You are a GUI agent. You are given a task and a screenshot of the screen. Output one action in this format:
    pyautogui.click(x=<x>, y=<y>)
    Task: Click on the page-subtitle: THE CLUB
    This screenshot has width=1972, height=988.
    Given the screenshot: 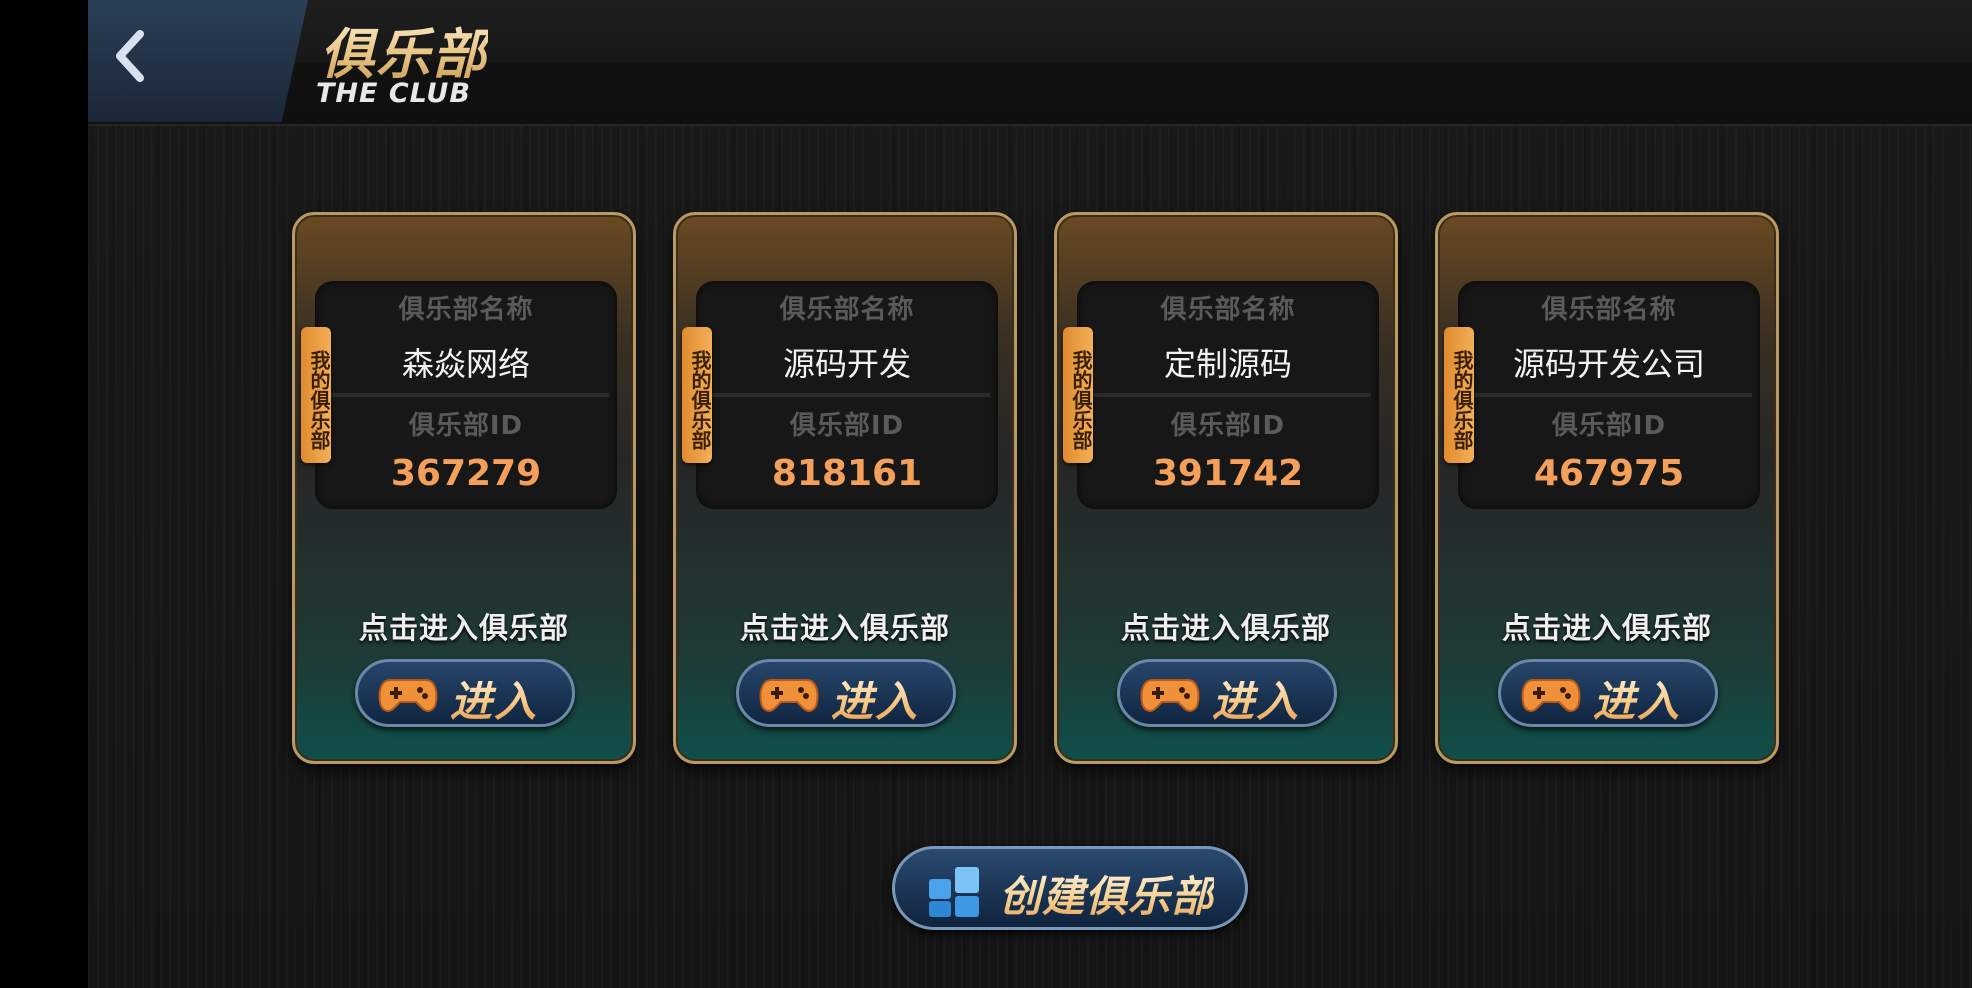 What is the action you would take?
    pyautogui.click(x=393, y=93)
    